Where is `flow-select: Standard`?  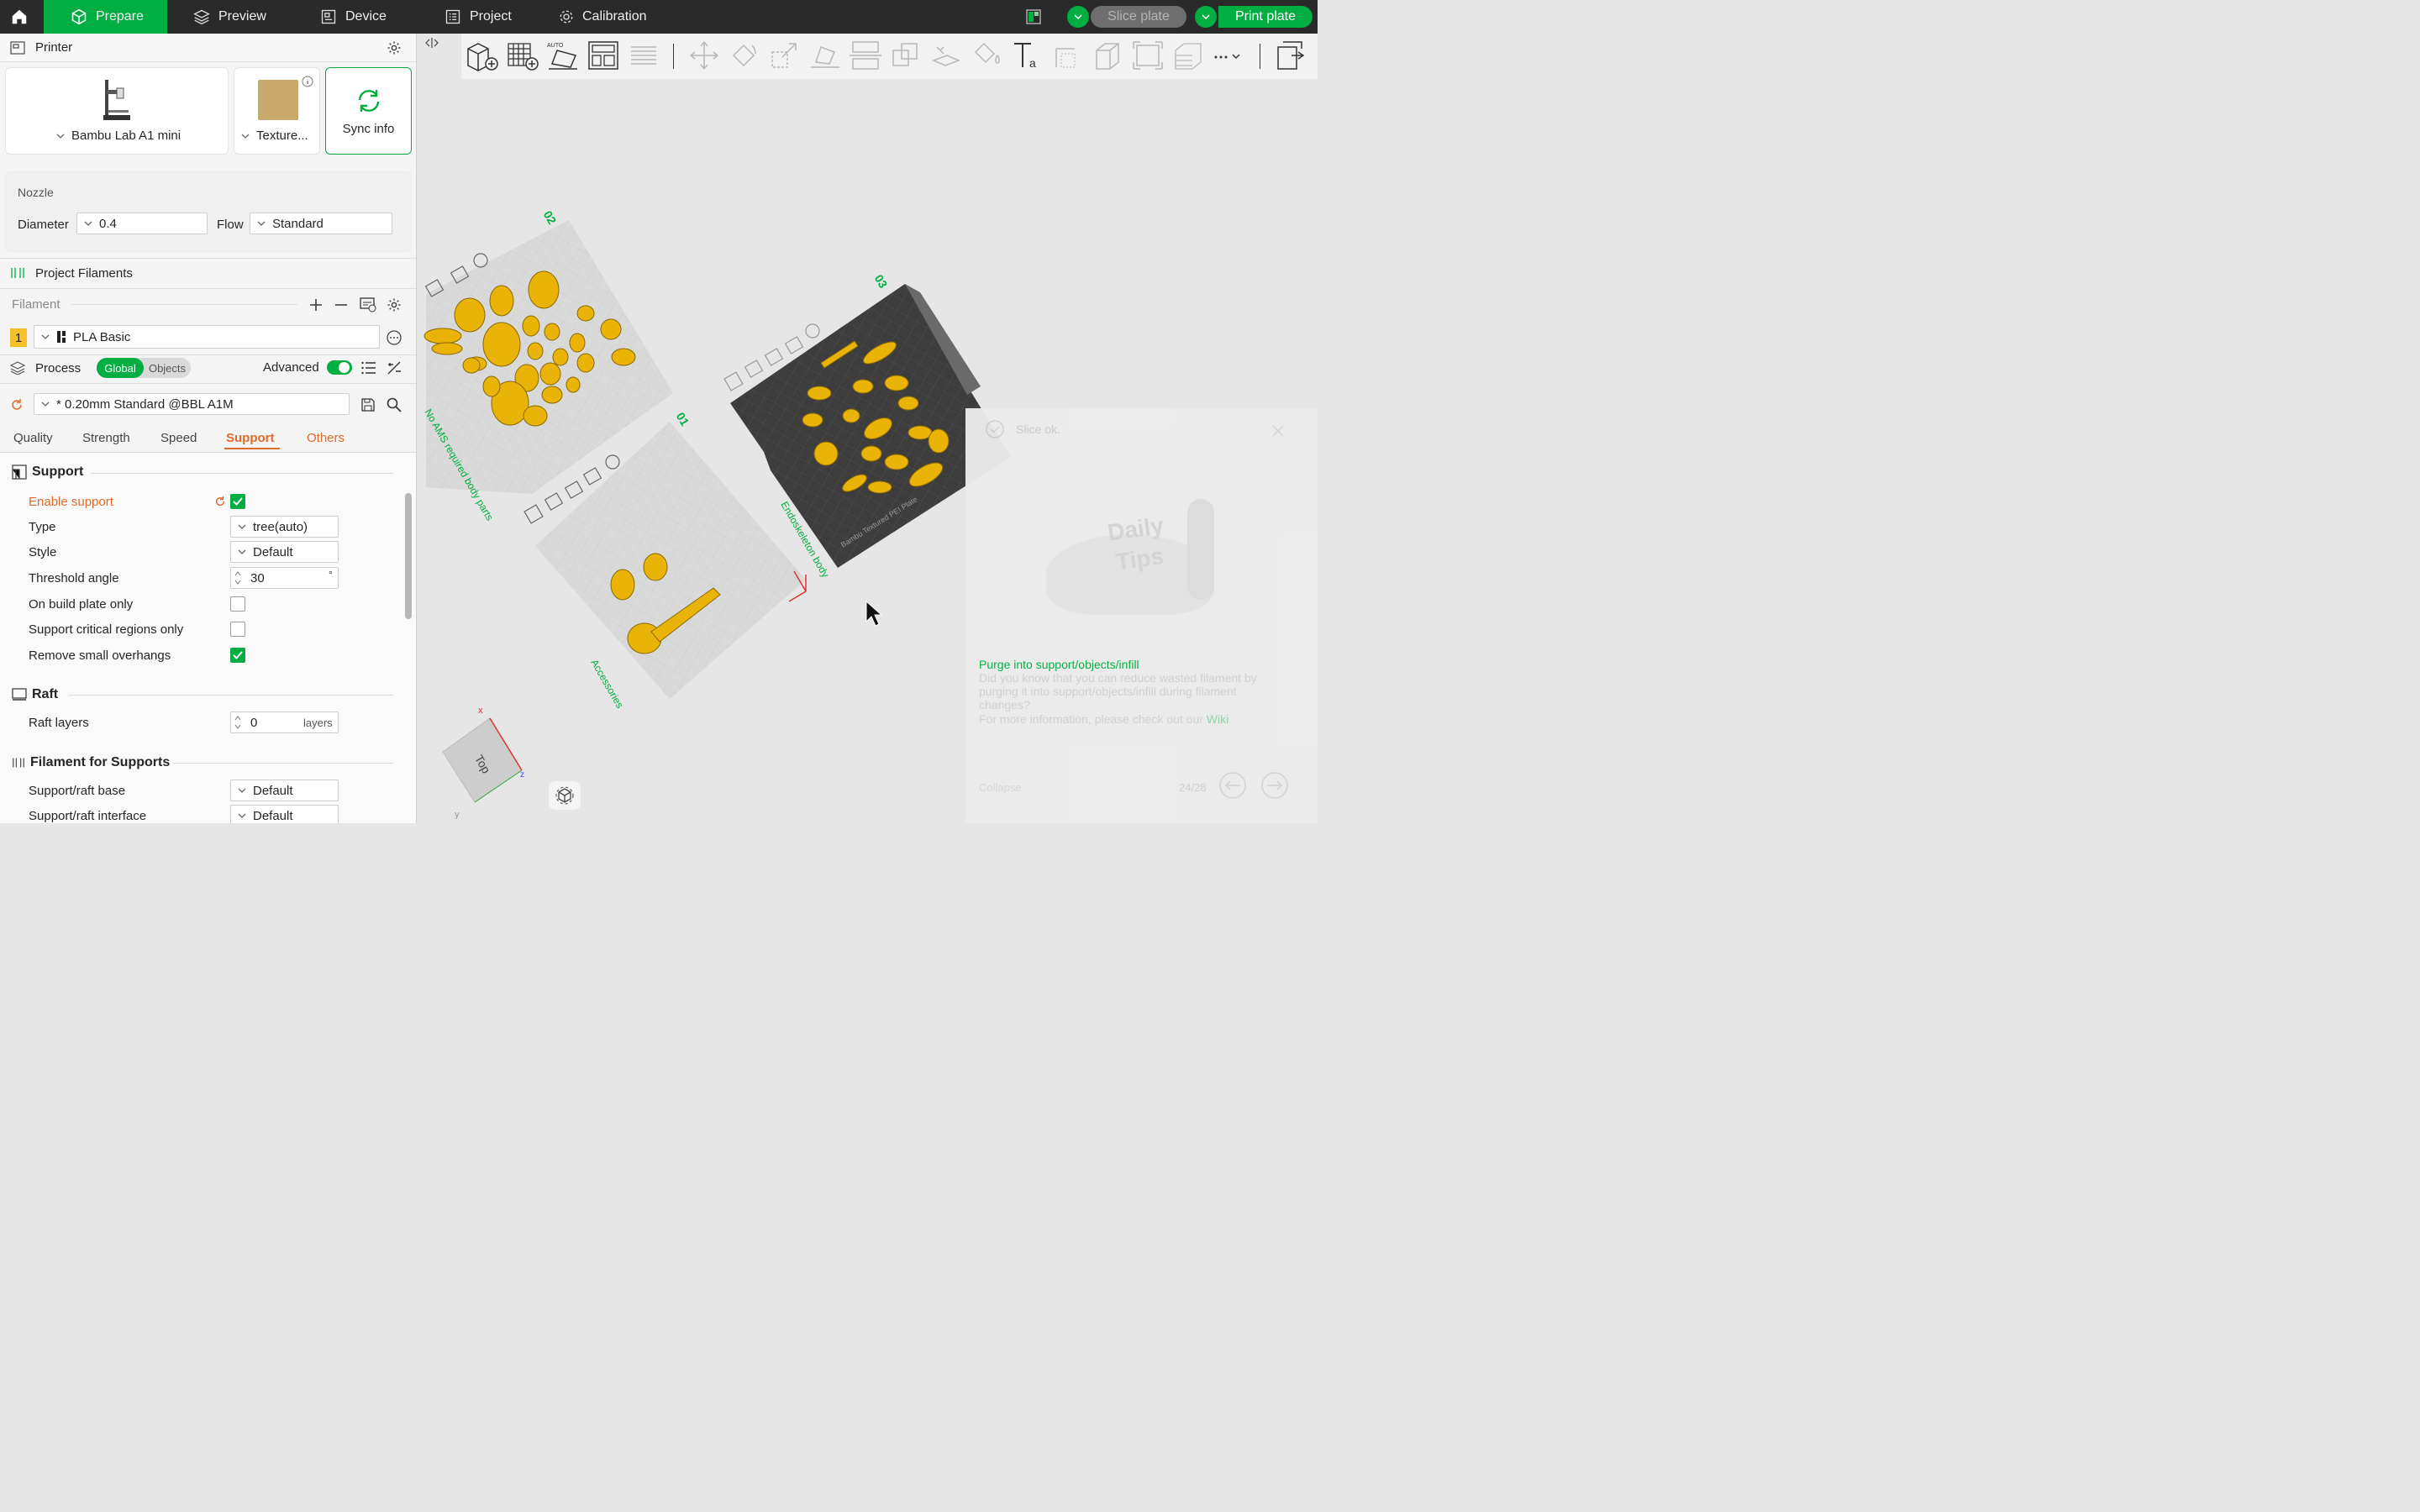 flow-select: Standard is located at coordinates (321, 223).